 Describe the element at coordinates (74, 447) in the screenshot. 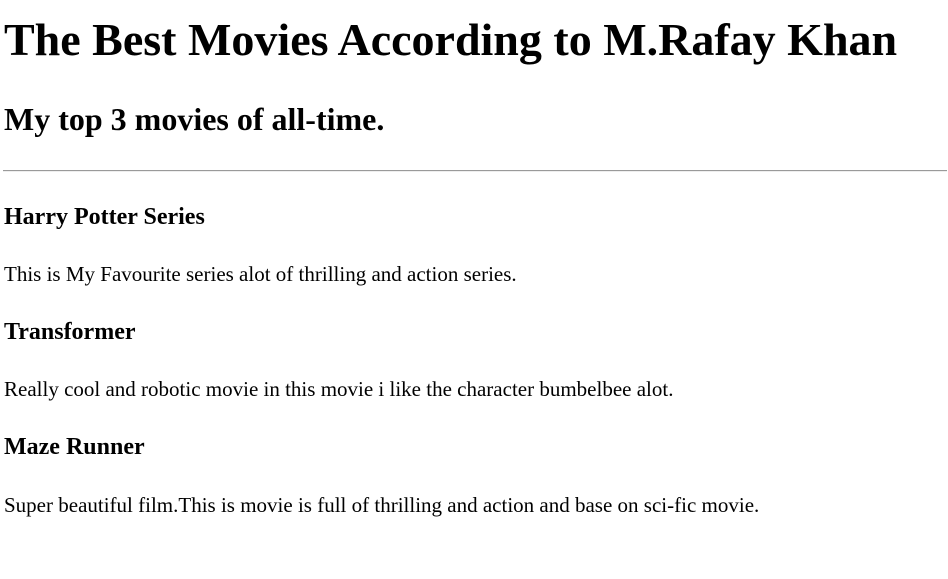

I see `movie-title: Maze Runner` at that location.